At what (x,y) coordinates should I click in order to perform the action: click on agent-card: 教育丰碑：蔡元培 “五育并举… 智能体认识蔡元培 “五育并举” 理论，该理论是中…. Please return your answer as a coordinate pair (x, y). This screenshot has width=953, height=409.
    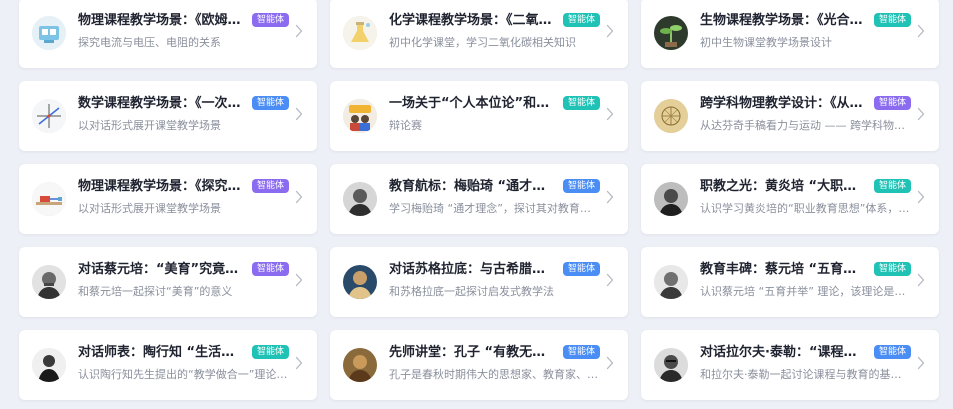
    Looking at the image, I should click on (790, 282).